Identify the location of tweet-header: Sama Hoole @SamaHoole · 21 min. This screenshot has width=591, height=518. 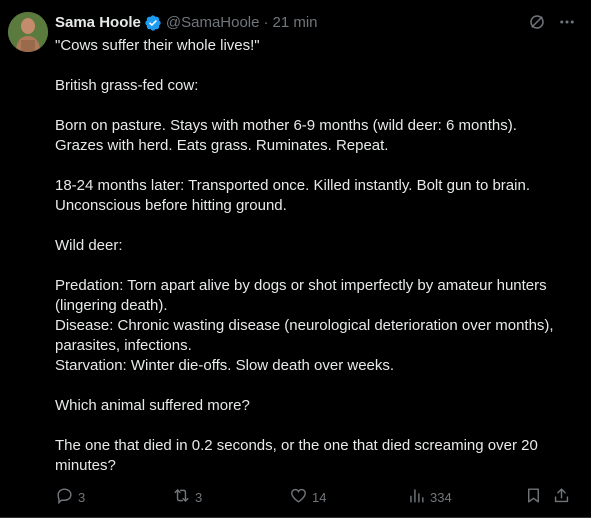
(186, 23).